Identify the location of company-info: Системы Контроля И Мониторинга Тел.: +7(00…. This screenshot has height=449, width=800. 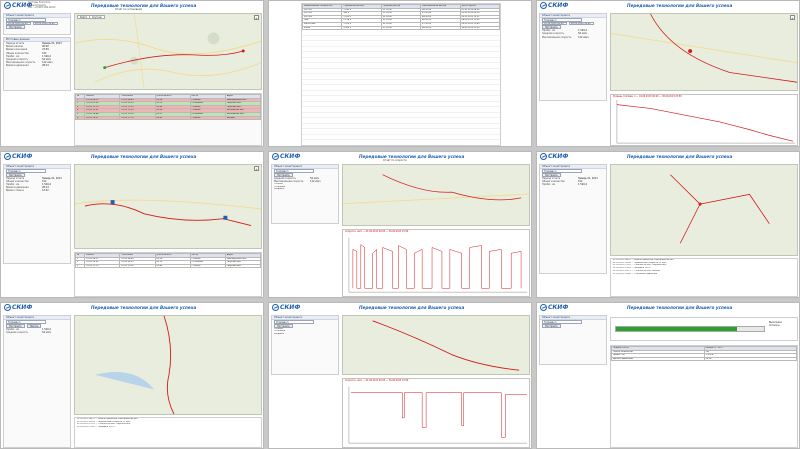
(42, 5).